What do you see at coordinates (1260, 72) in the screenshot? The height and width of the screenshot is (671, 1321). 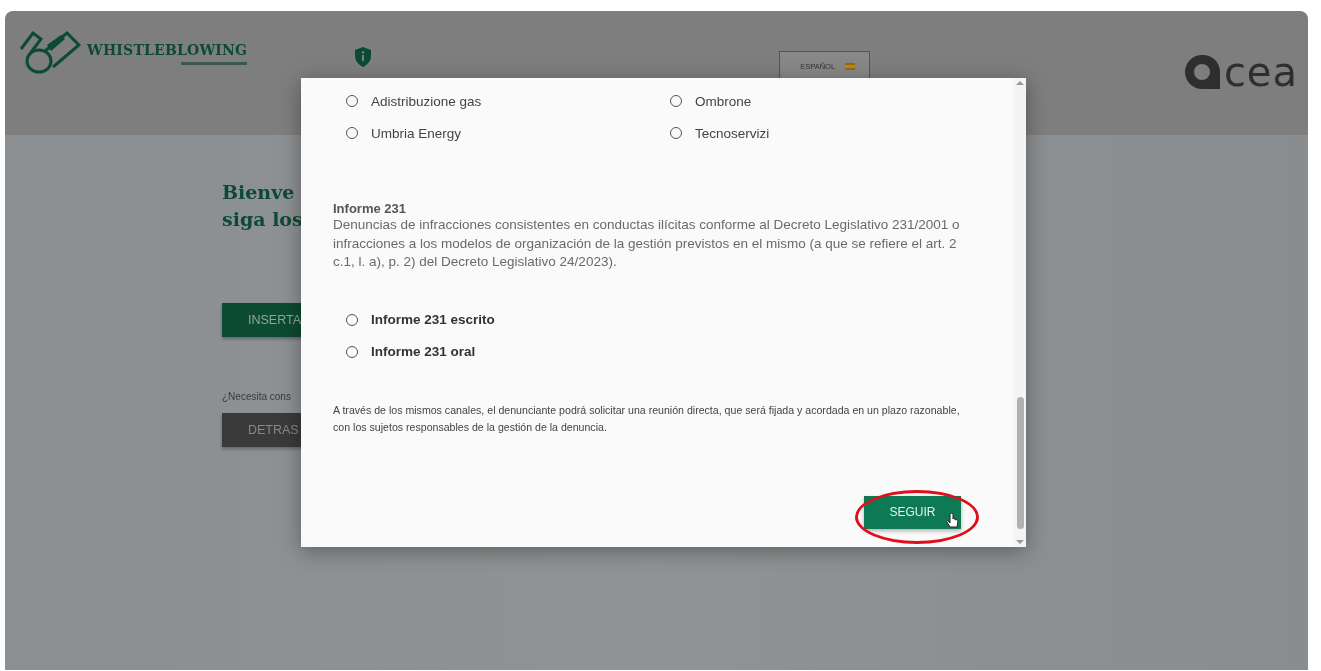 I see `logo-text: cea` at bounding box center [1260, 72].